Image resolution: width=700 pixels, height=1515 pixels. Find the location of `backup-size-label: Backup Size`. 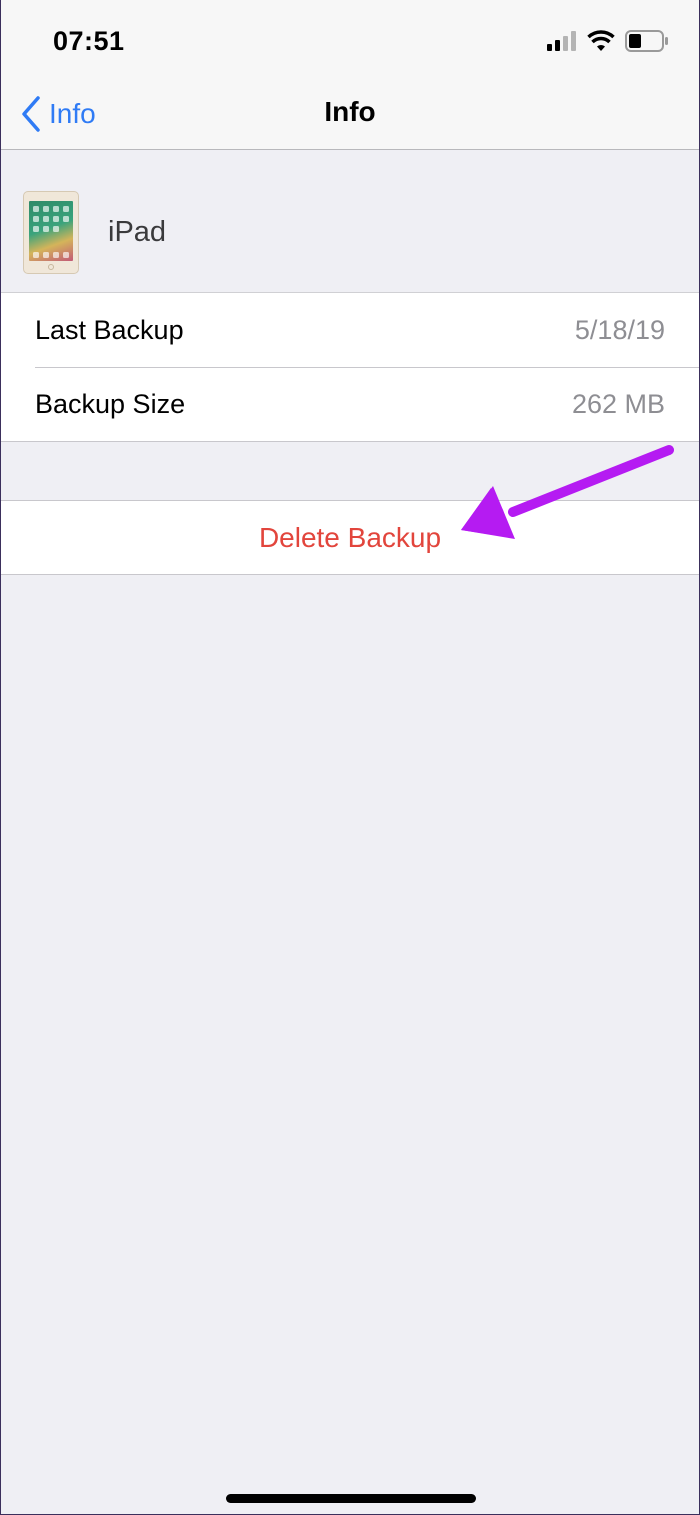

backup-size-label: Backup Size is located at coordinates (110, 403).